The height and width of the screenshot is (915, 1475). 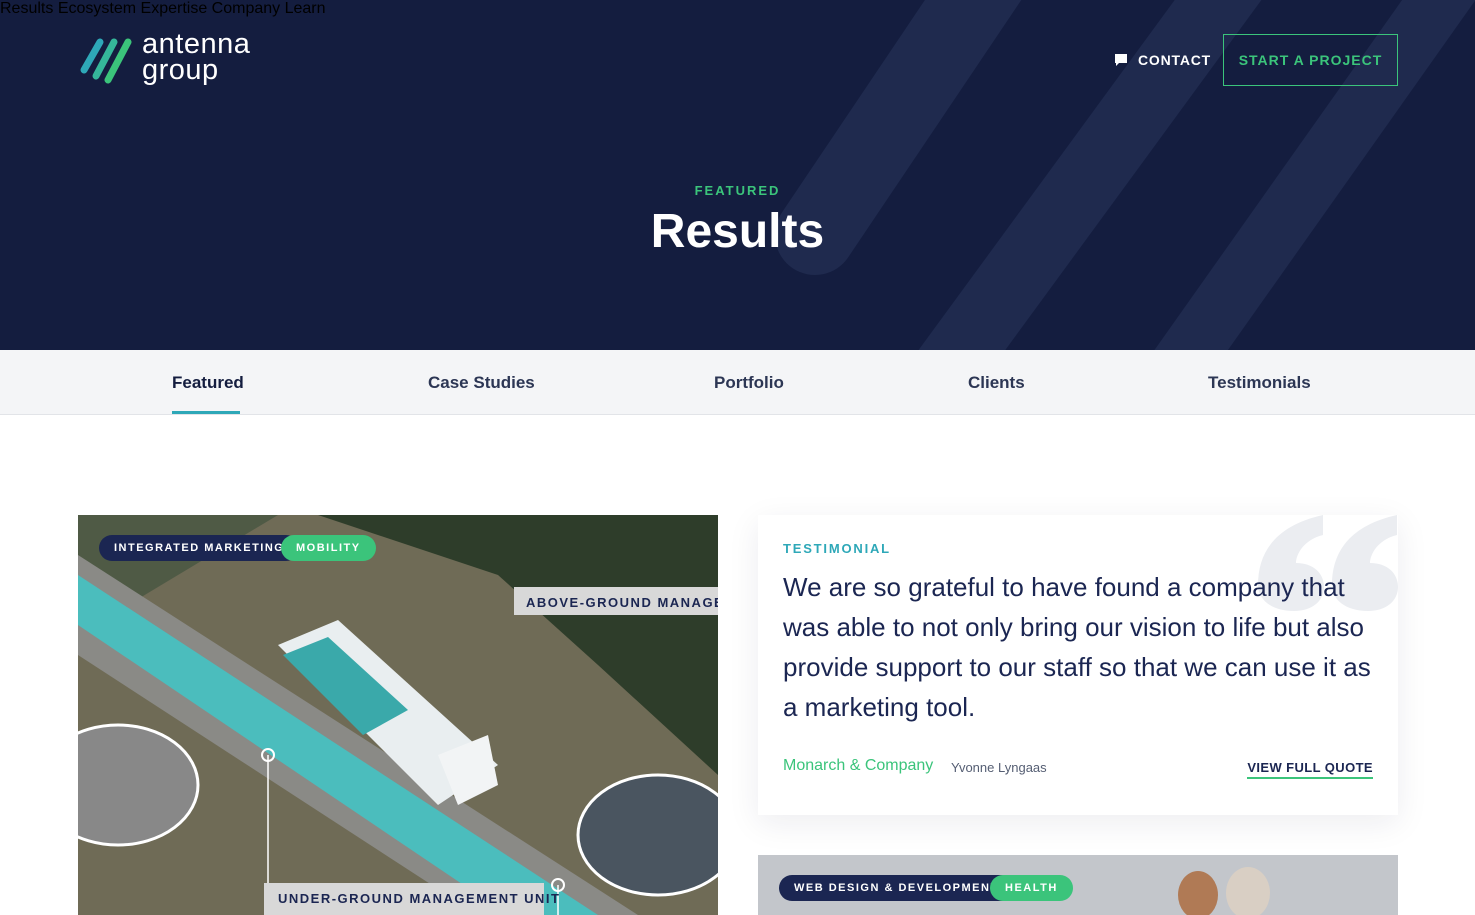 I want to click on view-full-quote-link: VIEW FULL QUOTE, so click(x=1310, y=769).